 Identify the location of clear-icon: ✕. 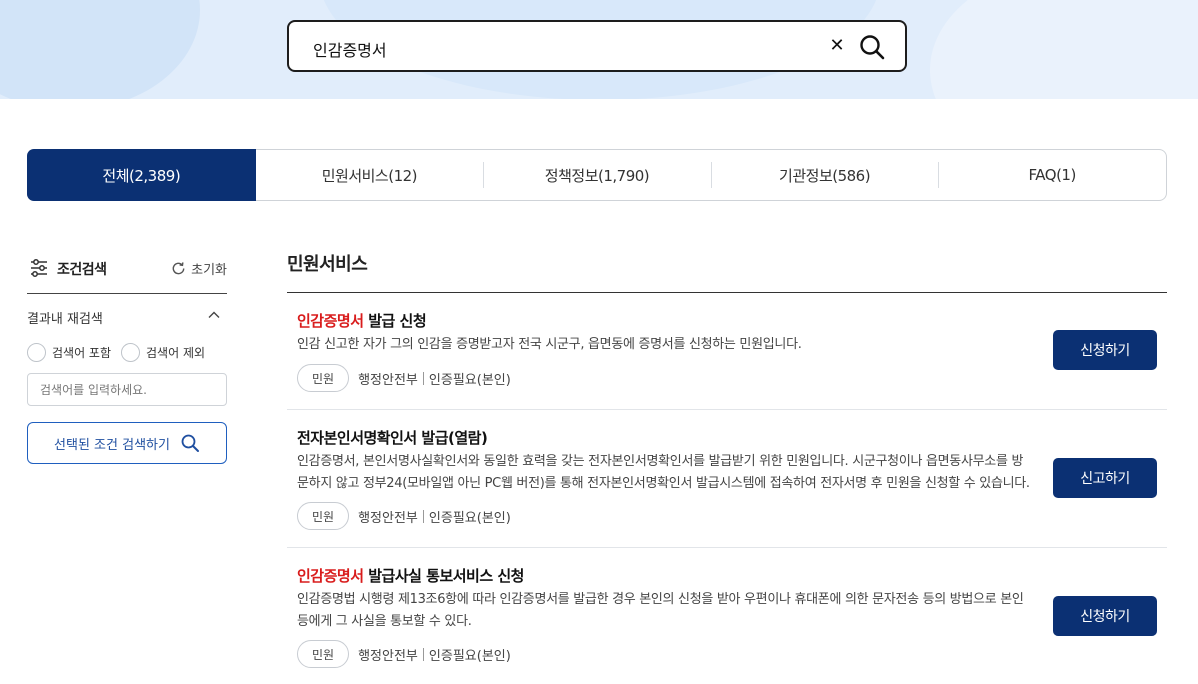
(837, 46).